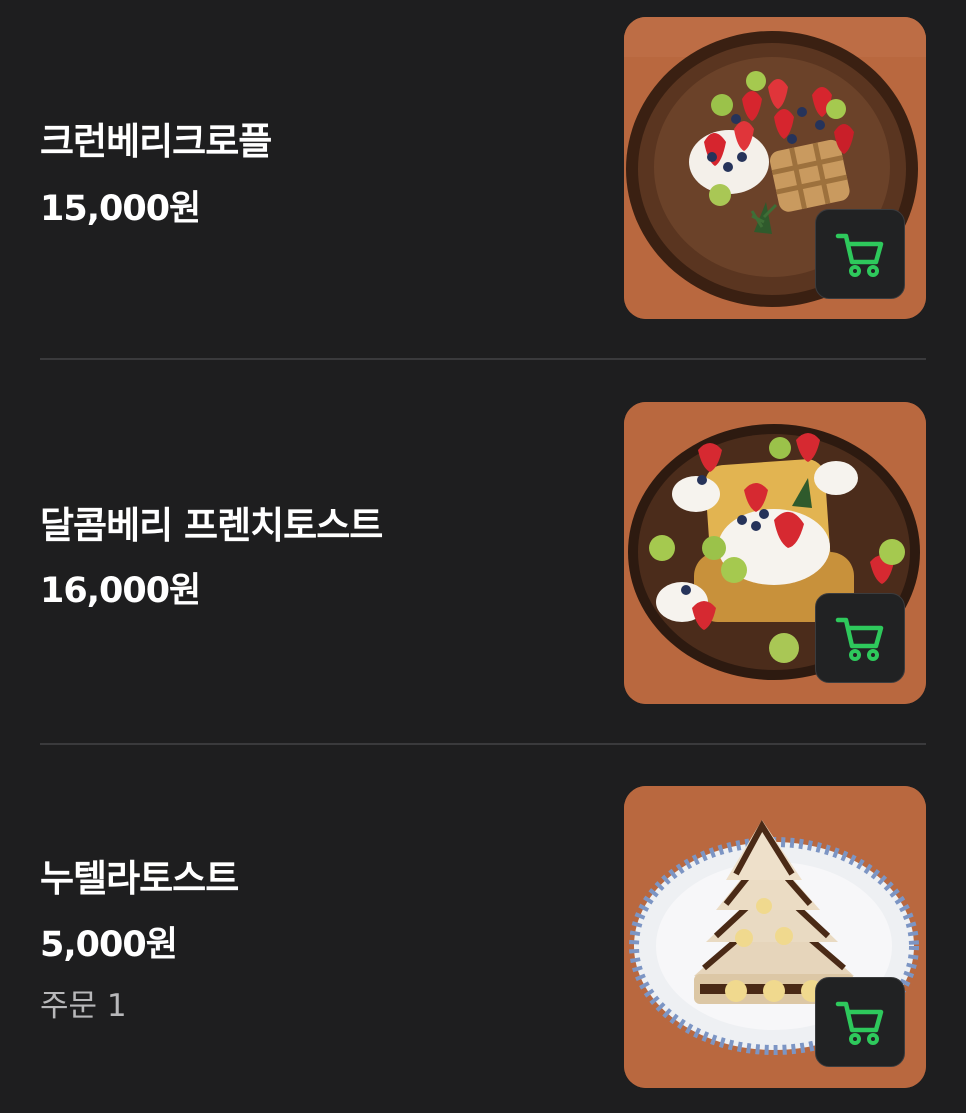 This screenshot has width=966, height=1113. Describe the element at coordinates (120, 591) in the screenshot. I see `menu-item-price: 16,000원` at that location.